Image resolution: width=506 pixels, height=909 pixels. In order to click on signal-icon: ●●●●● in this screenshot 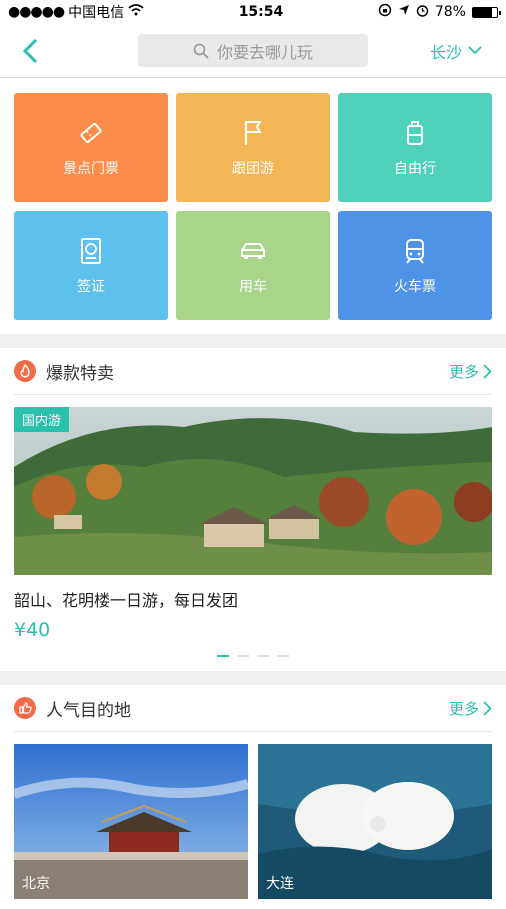, I will do `click(36, 12)`.